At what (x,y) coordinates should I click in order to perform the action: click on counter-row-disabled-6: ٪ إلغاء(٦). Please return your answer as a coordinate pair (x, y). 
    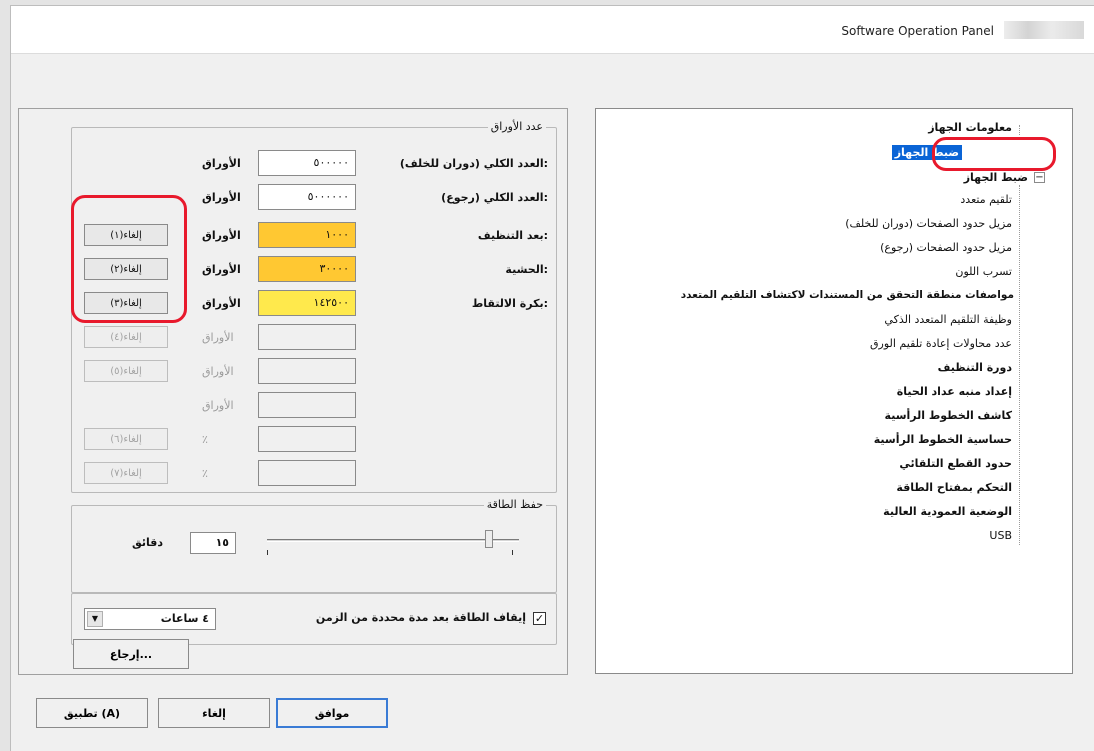
    Looking at the image, I should click on (314, 441).